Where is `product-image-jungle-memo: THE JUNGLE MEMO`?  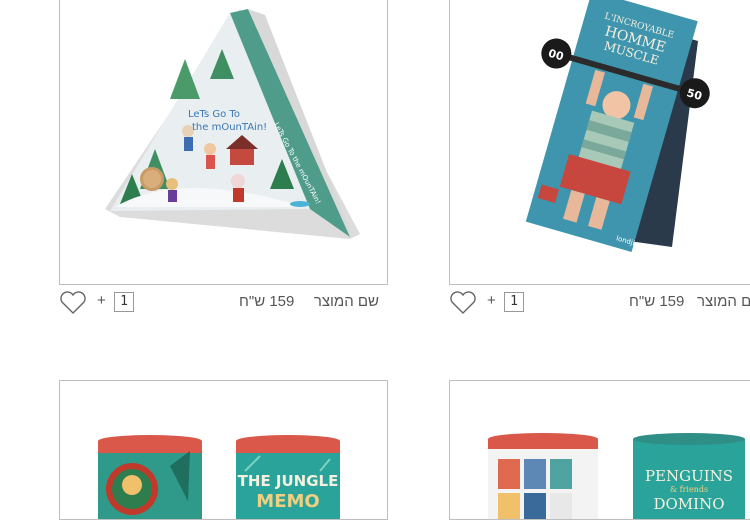
product-image-jungle-memo: THE JUNGLE MEMO is located at coordinates (219, 477).